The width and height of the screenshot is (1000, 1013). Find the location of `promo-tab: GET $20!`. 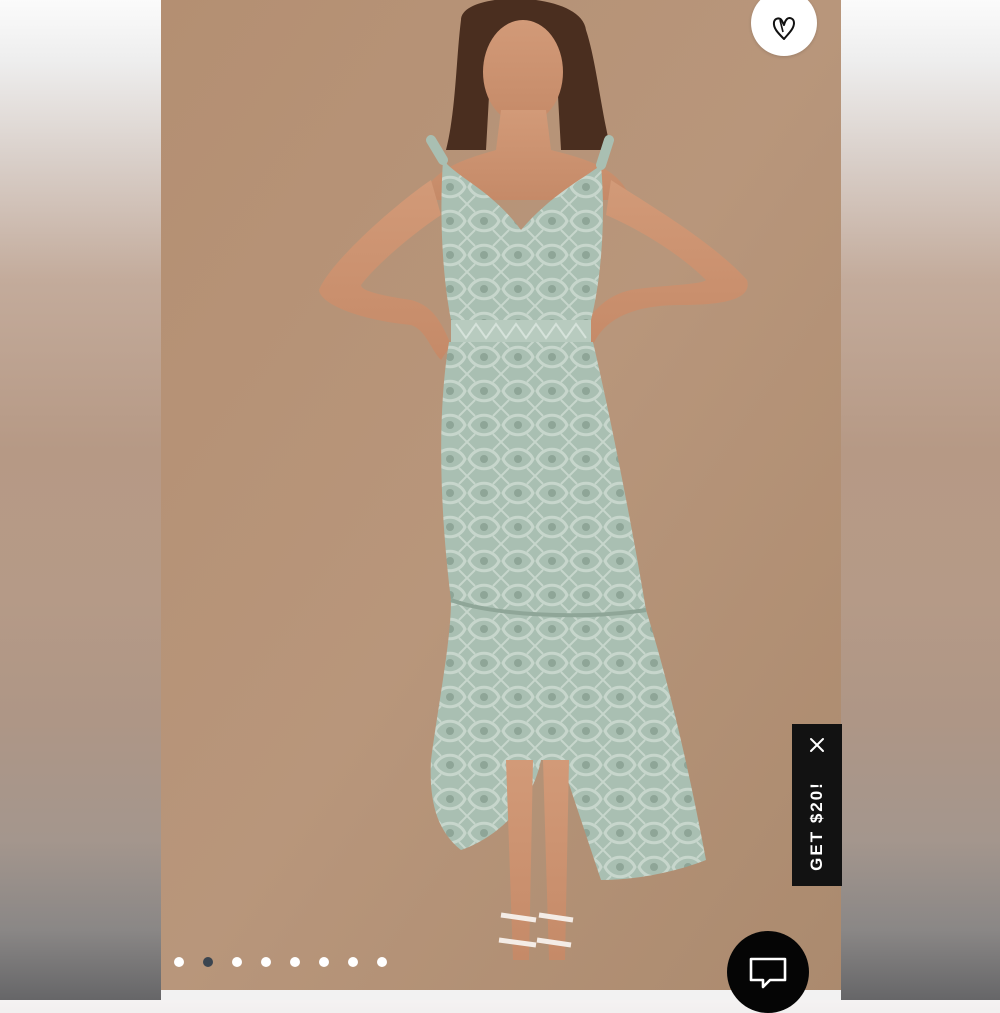

promo-tab: GET $20! is located at coordinates (817, 805).